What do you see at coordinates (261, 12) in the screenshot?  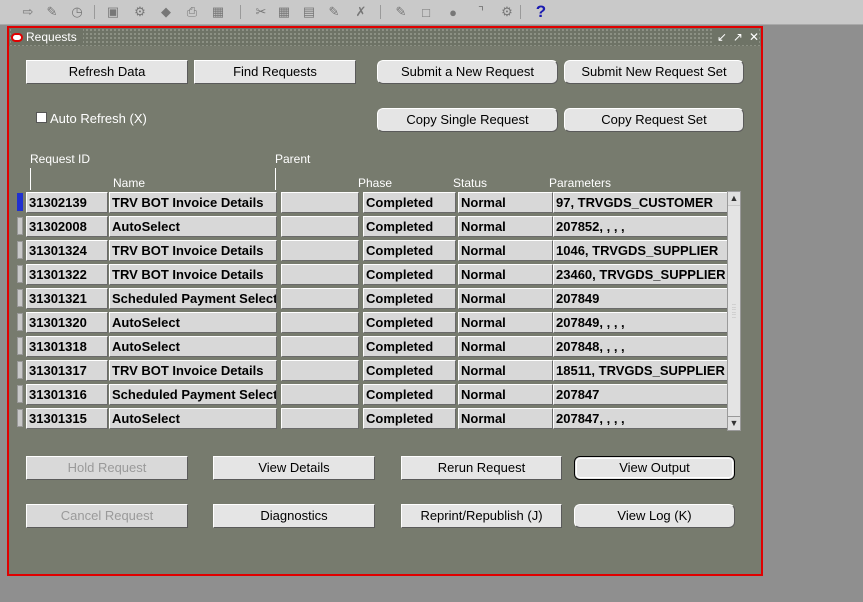 I see `cut-icon: ✂` at bounding box center [261, 12].